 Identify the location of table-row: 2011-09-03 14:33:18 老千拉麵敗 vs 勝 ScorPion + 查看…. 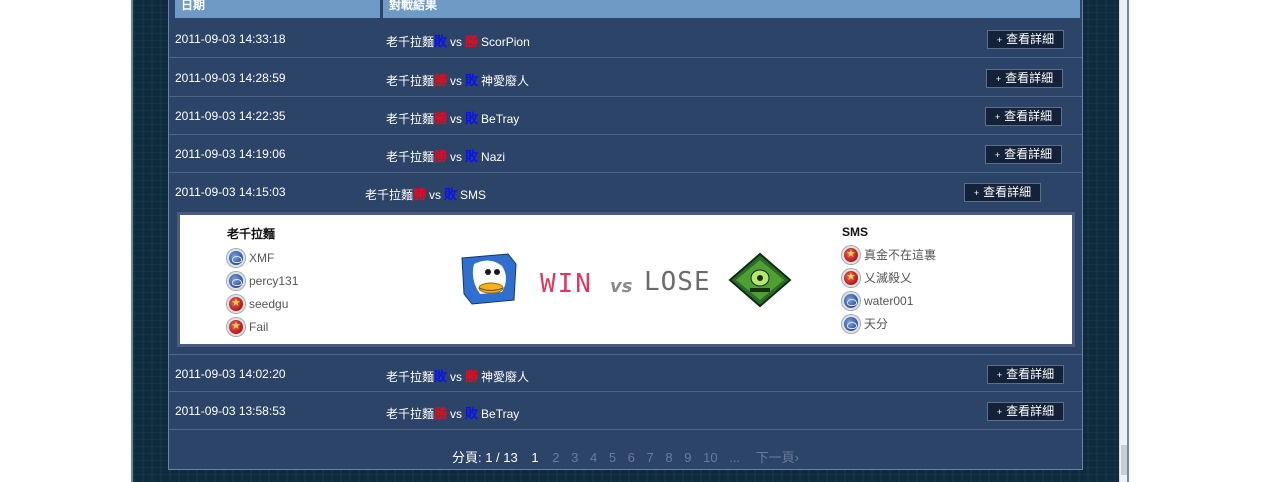
(625, 39).